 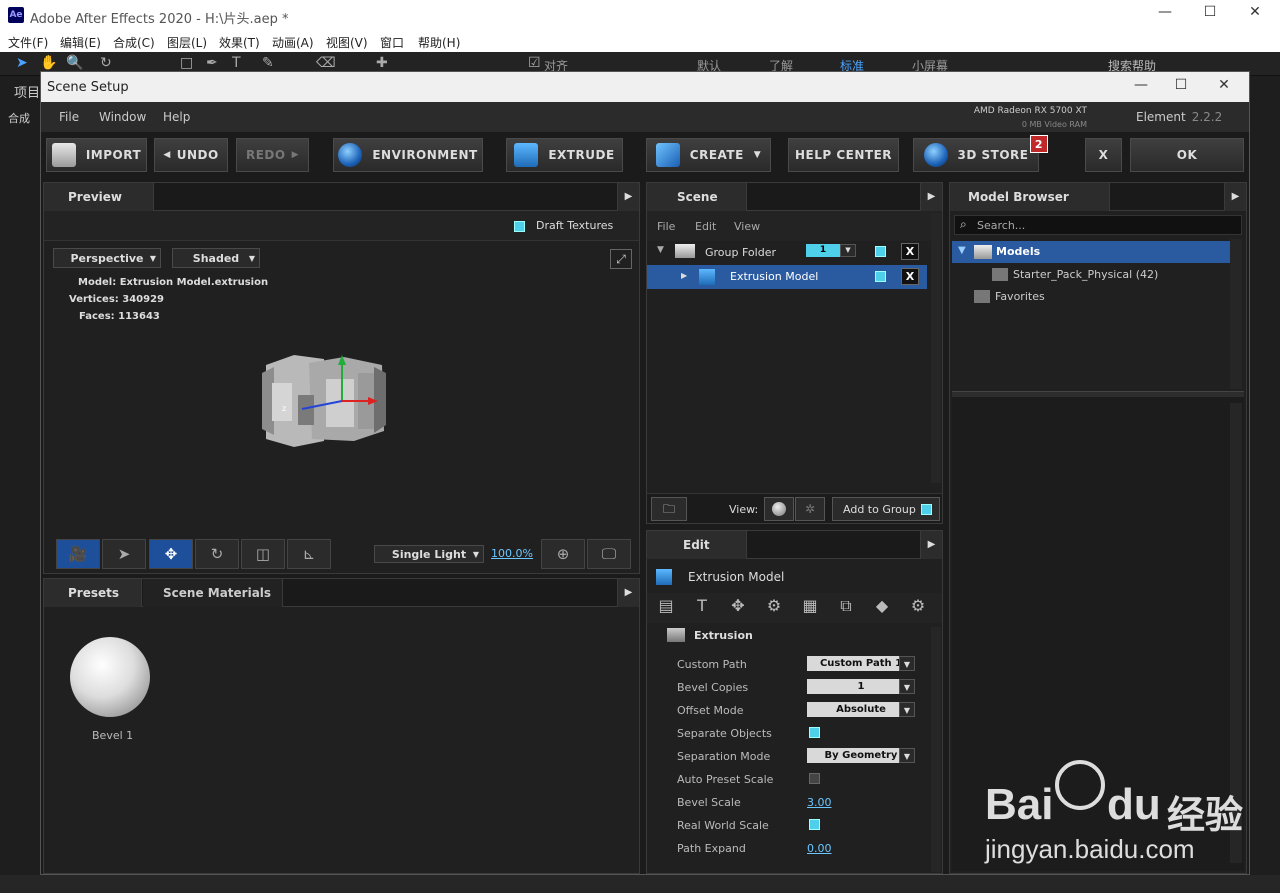 I want to click on screen-icon: 🖵, so click(x=609, y=554).